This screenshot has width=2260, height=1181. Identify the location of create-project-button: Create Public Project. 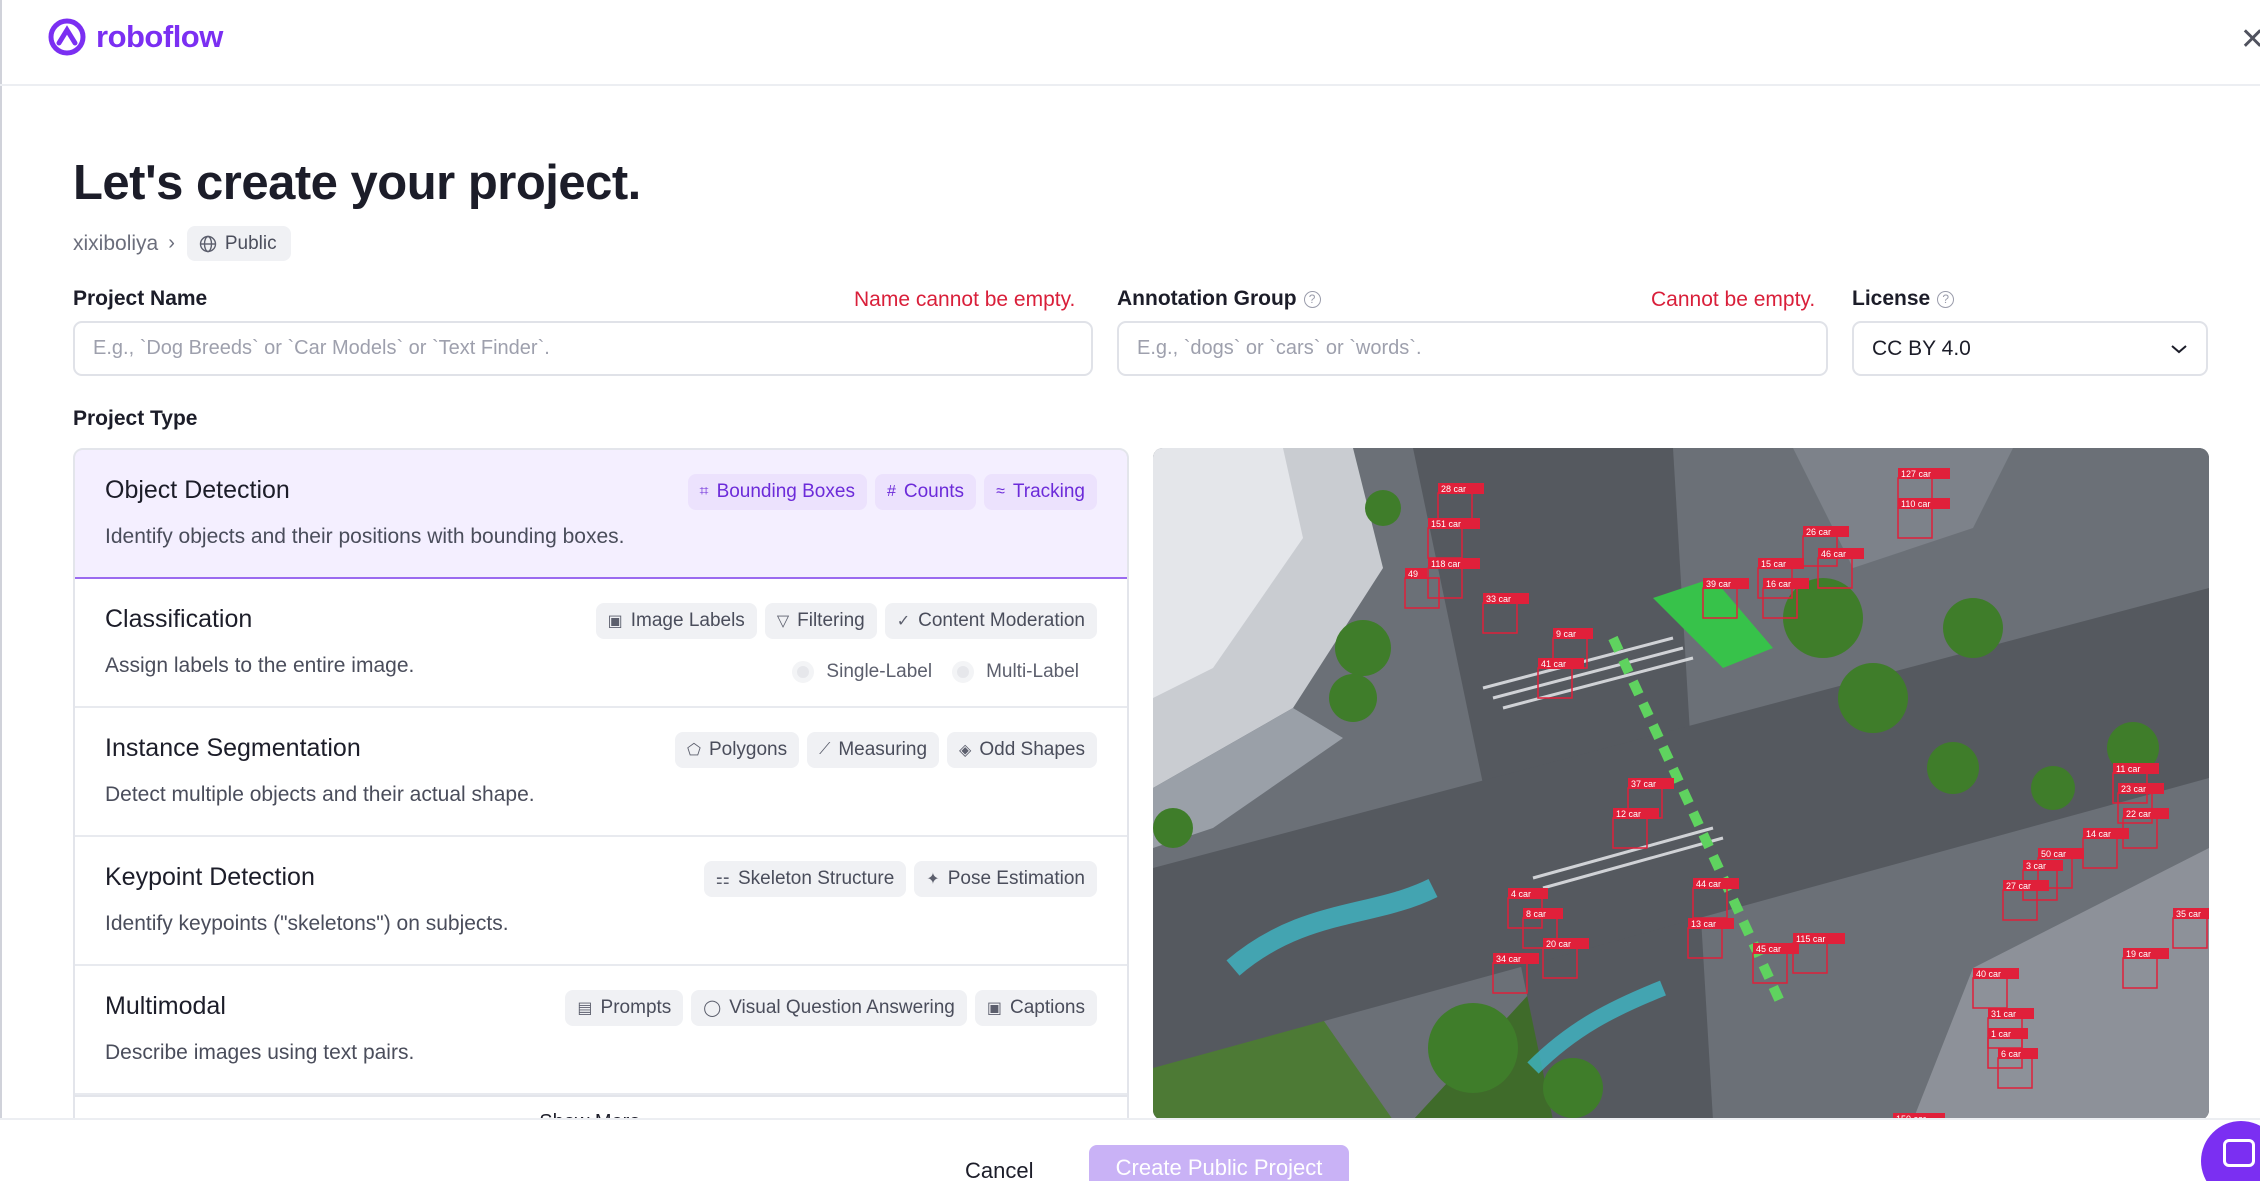
(1219, 1163).